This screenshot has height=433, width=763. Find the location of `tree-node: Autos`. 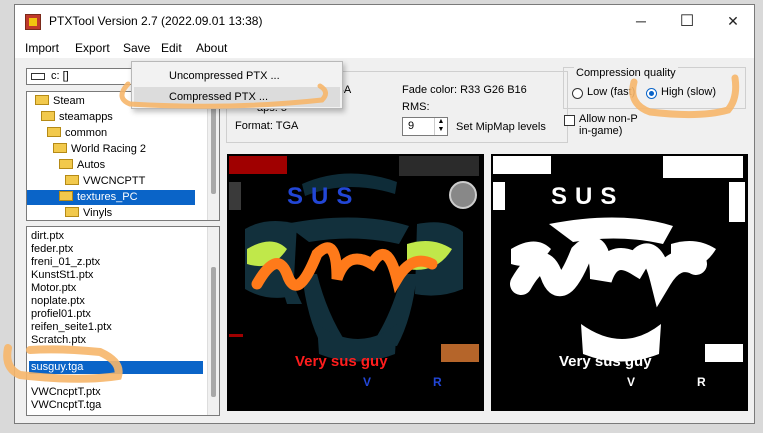

tree-node: Autos is located at coordinates (82, 165).